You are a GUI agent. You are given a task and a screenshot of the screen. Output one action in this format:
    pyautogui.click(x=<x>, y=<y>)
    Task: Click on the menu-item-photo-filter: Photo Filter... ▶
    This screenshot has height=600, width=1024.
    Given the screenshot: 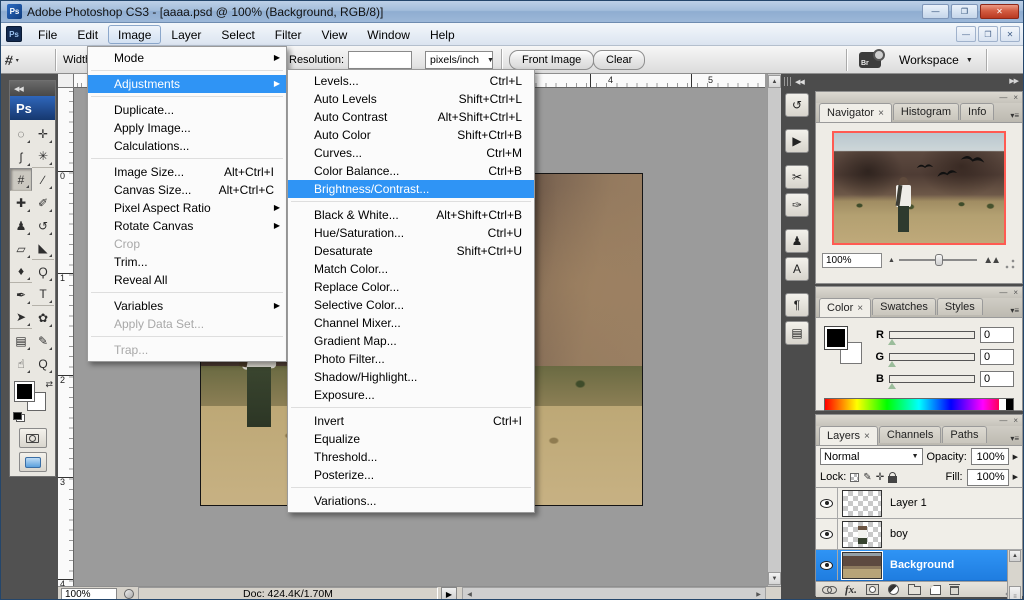 What is the action you would take?
    pyautogui.click(x=411, y=359)
    